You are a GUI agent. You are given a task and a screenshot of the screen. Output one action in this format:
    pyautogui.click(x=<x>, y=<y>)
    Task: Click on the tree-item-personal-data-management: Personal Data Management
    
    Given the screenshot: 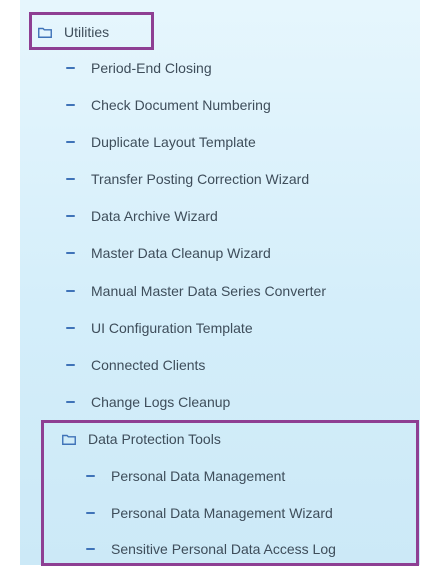 What is the action you would take?
    pyautogui.click(x=185, y=476)
    